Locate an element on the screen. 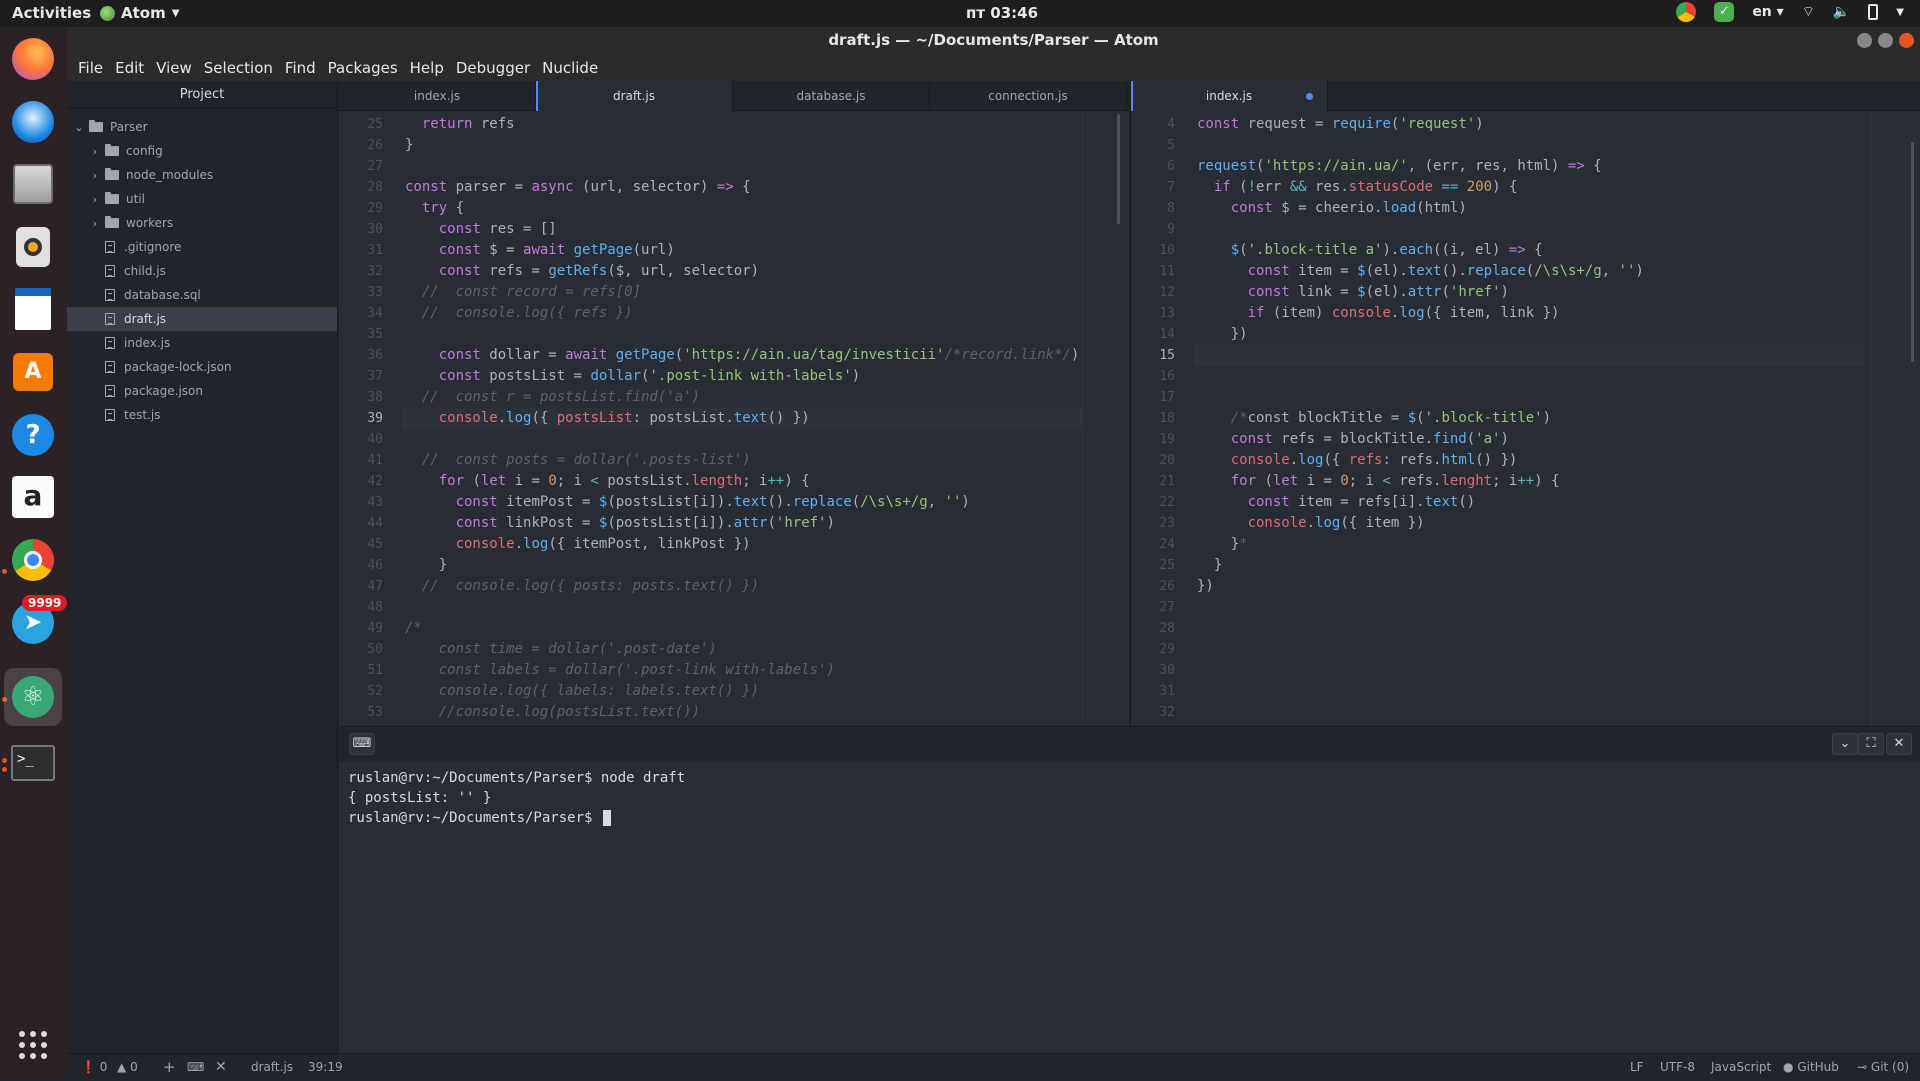 This screenshot has width=1920, height=1081. file-encoding: UTF-8 is located at coordinates (1677, 1067).